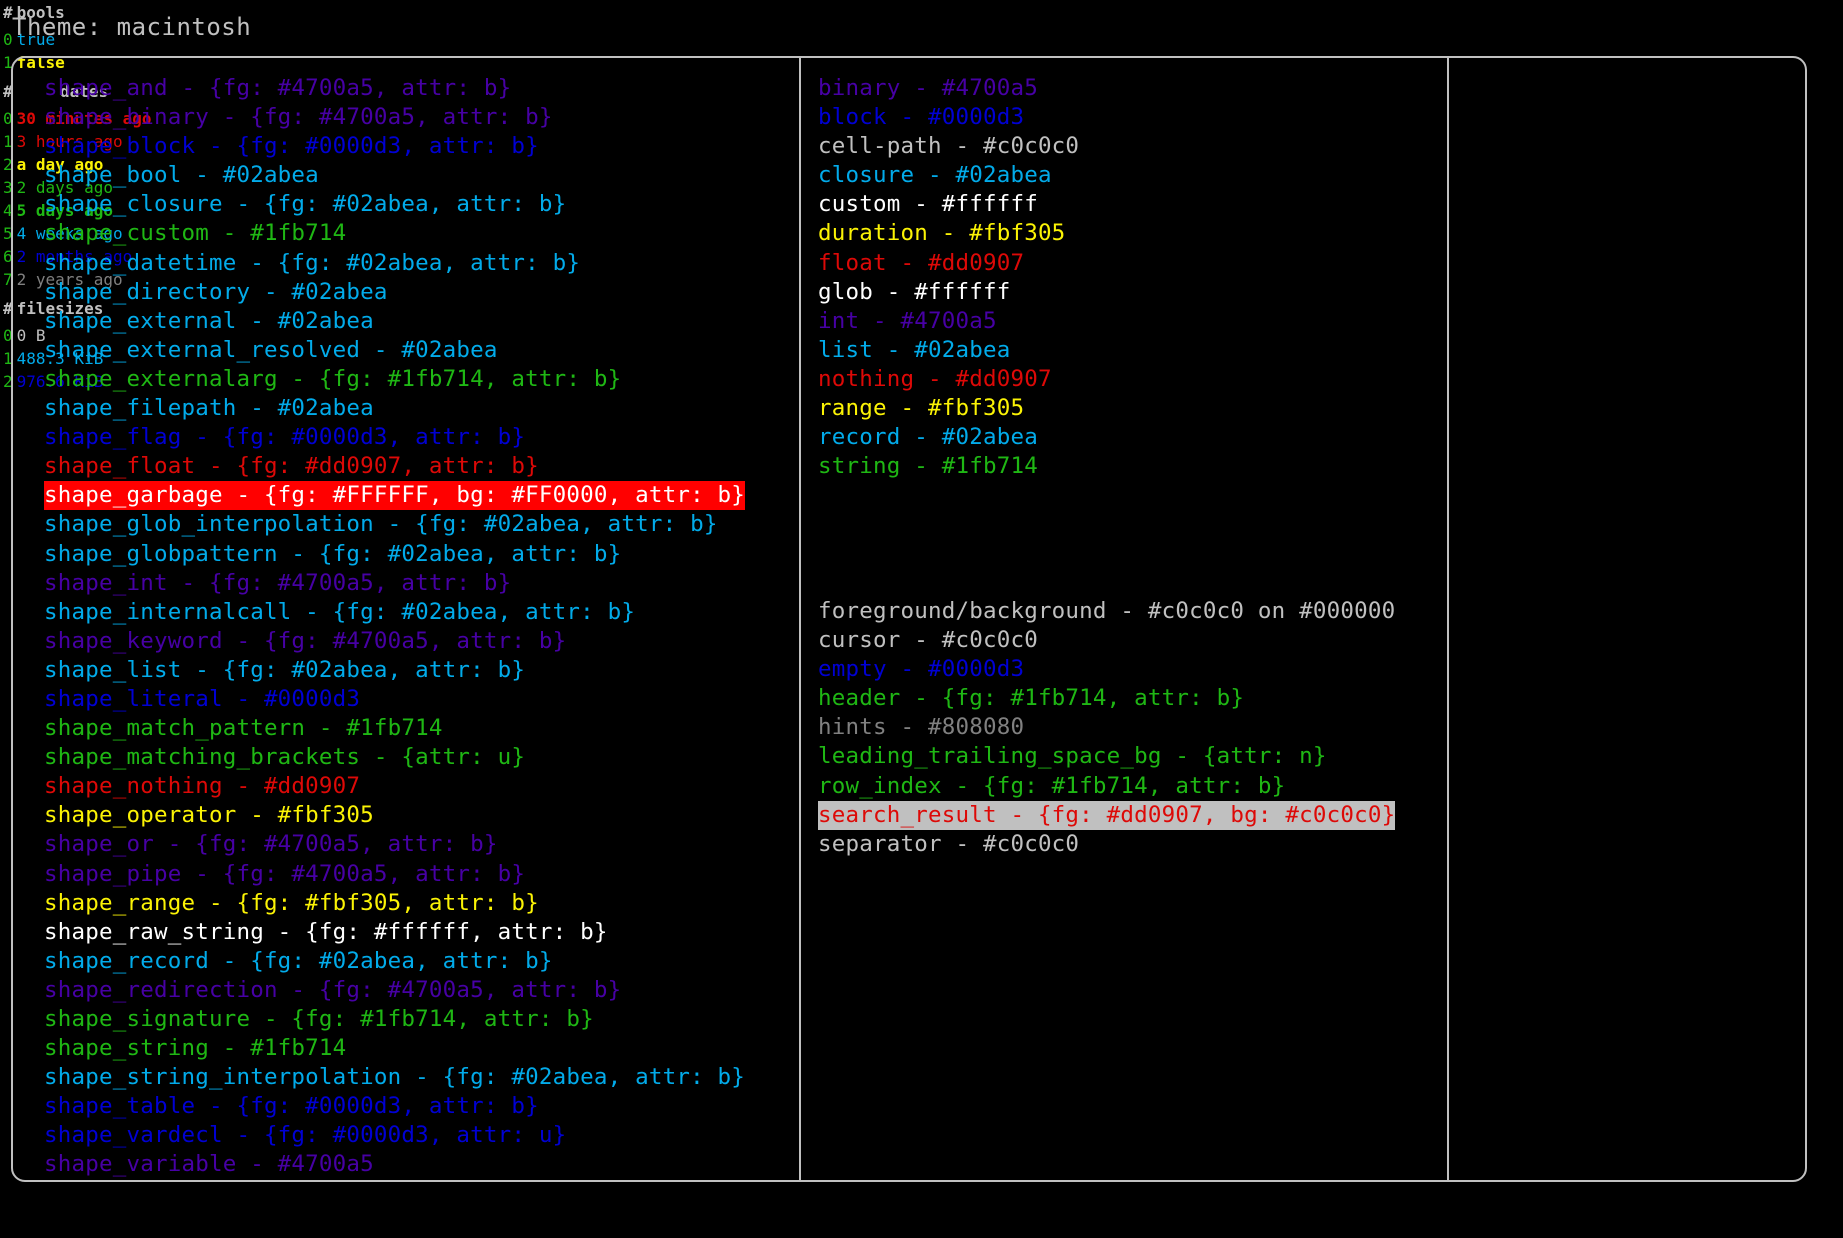  I want to click on shape-line: shape_operator - #fbf305, so click(209, 815).